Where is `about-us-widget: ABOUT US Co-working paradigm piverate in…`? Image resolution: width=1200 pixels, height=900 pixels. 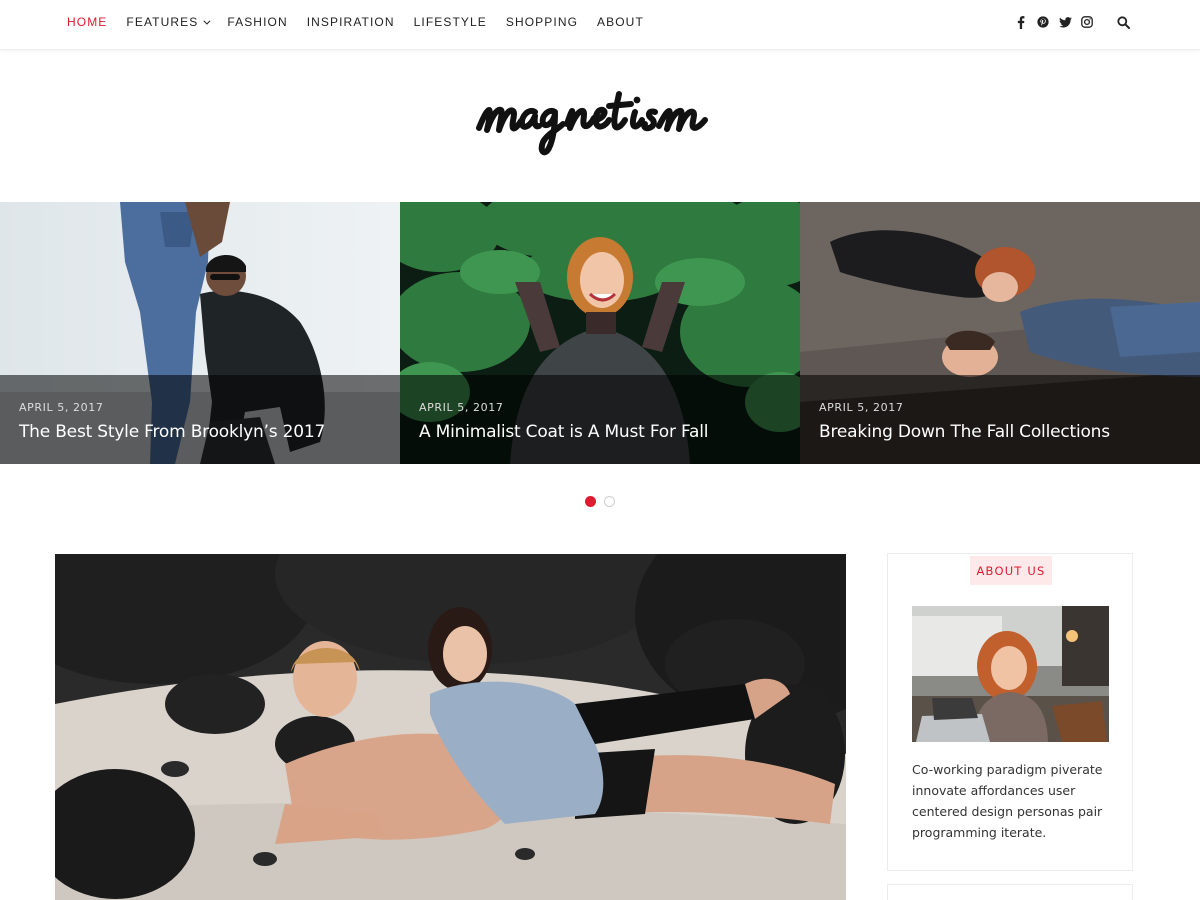 about-us-widget: ABOUT US Co-working paradigm piverate in… is located at coordinates (1010, 712).